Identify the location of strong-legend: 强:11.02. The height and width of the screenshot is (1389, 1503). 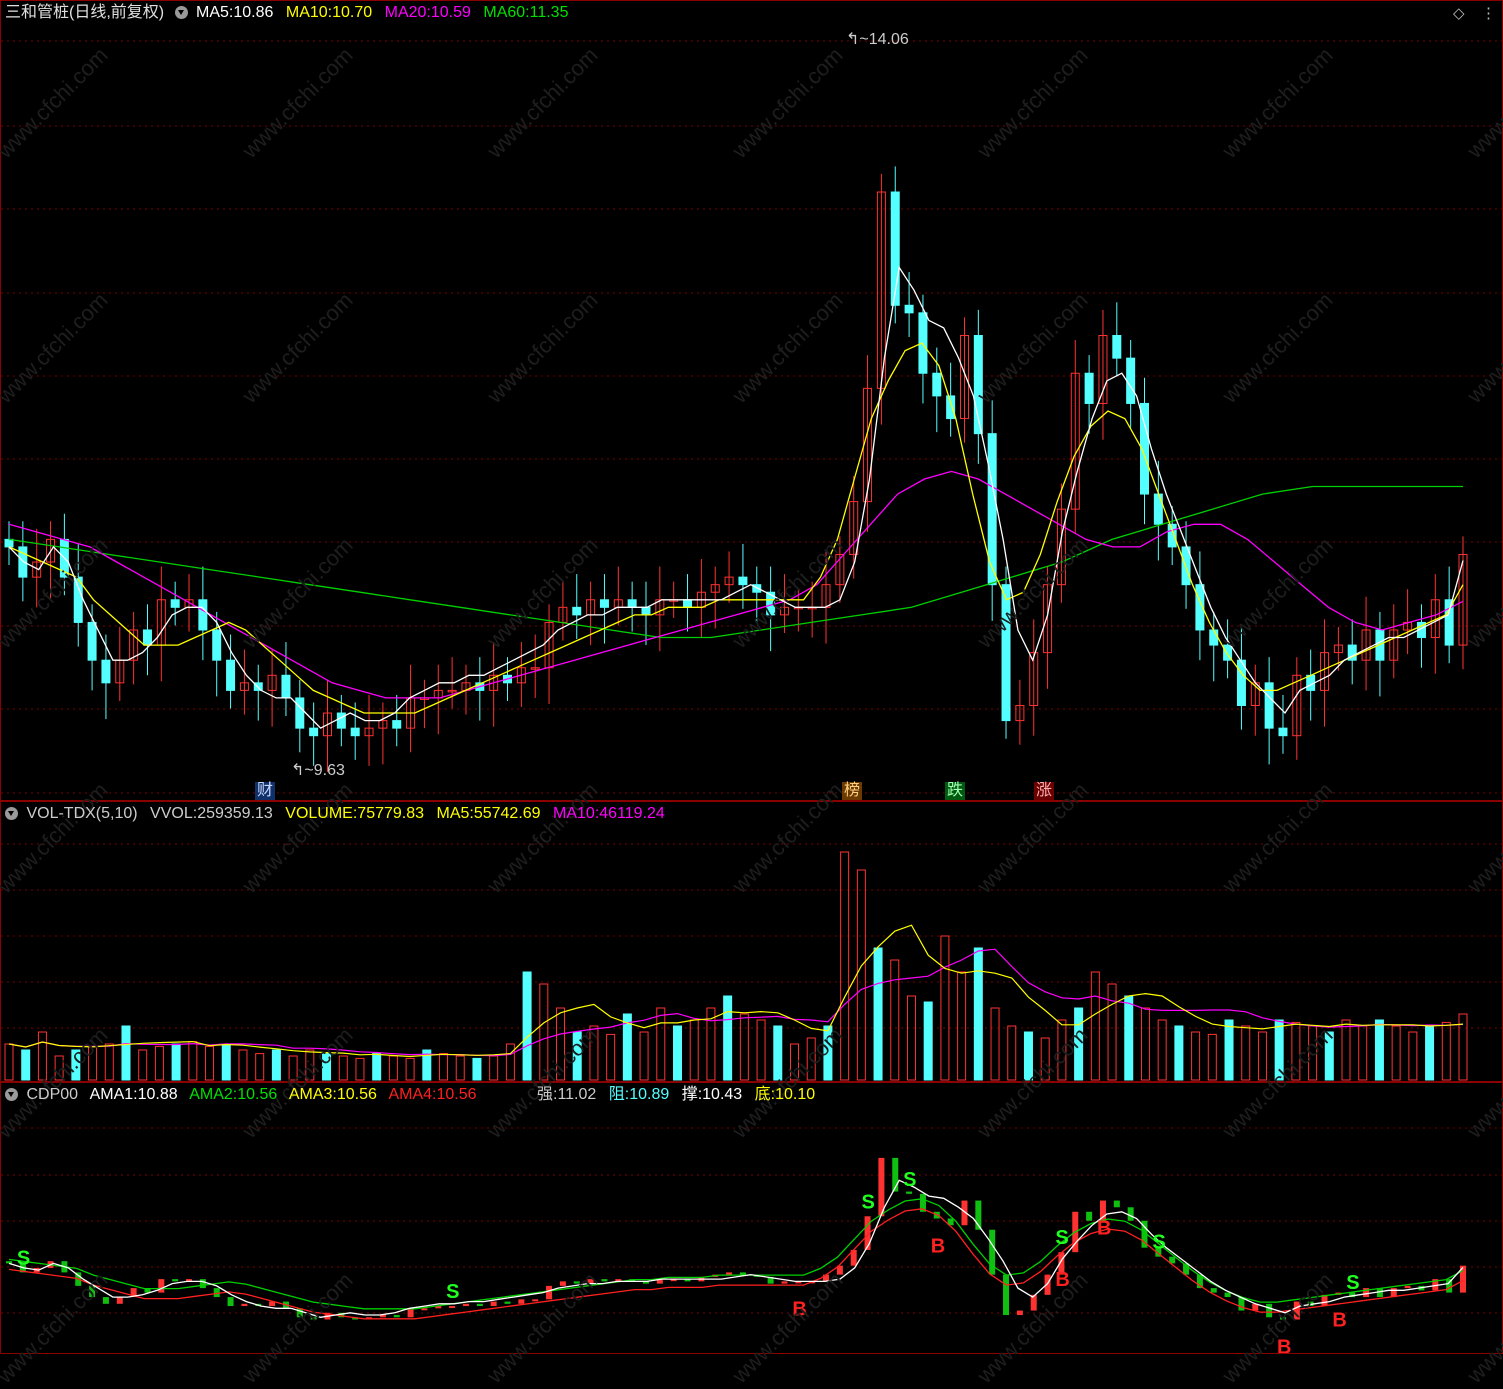
(566, 1094).